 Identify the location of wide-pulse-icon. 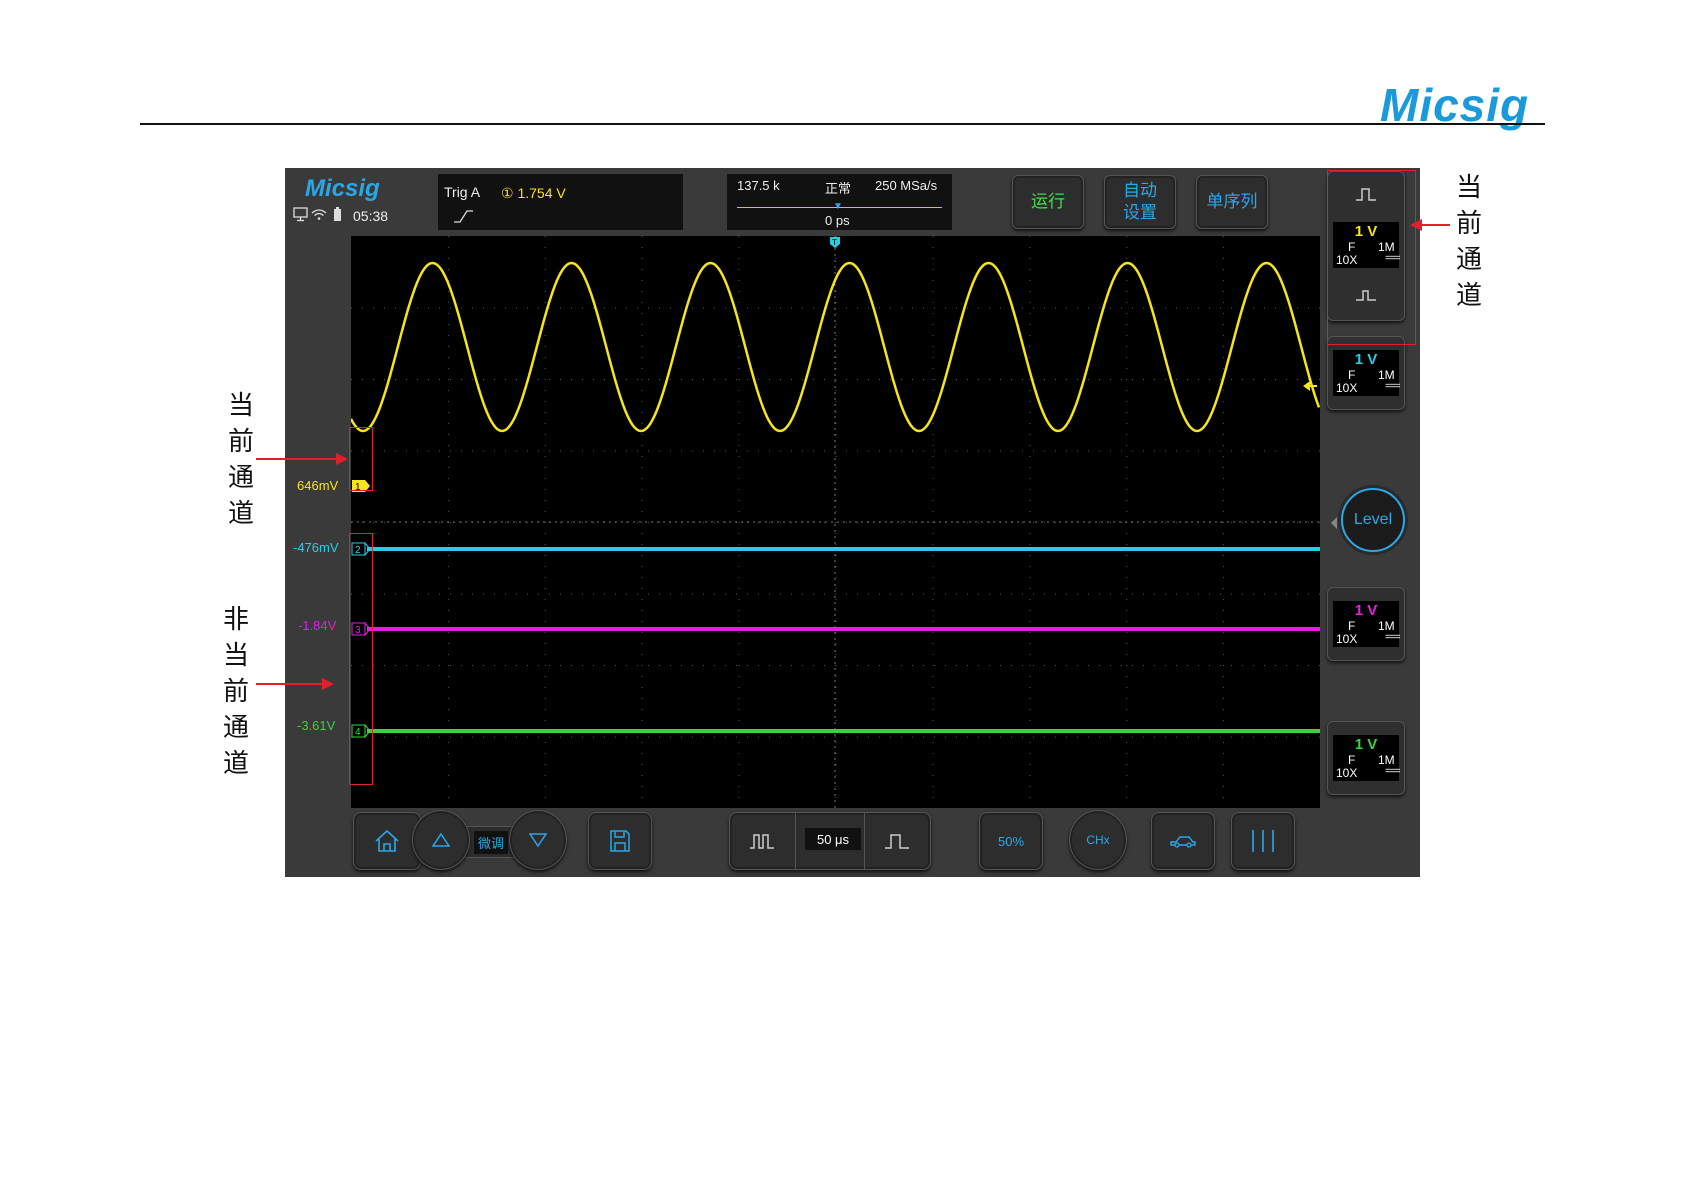
(897, 841).